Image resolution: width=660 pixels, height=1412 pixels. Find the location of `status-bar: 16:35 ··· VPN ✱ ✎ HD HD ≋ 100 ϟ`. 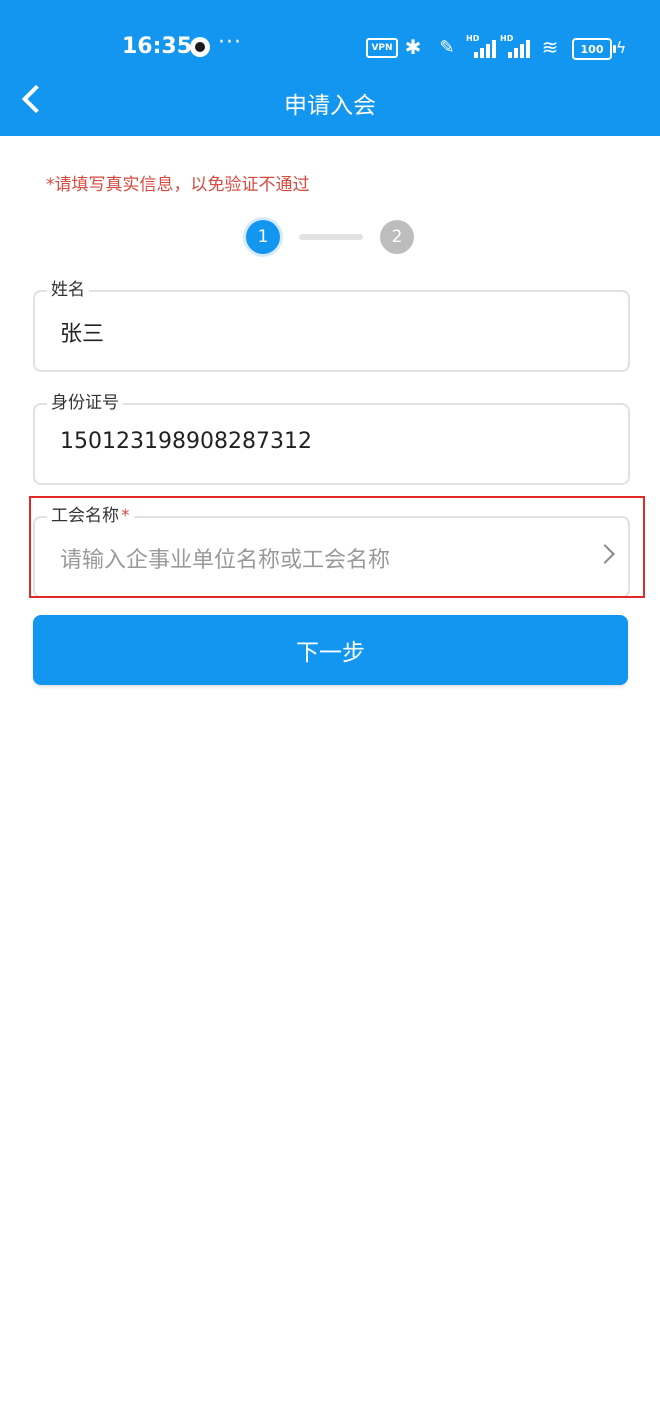

status-bar: 16:35 ··· VPN ✱ ✎ HD HD ≋ 100 ϟ is located at coordinates (330, 49).